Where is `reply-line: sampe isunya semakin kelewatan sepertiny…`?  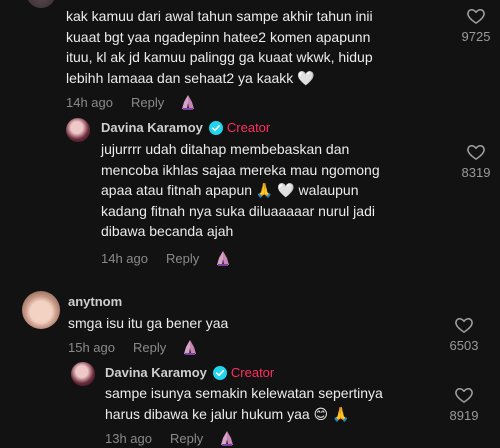
reply-line: sampe isunya semakin kelewatan sepertiny… is located at coordinates (244, 393).